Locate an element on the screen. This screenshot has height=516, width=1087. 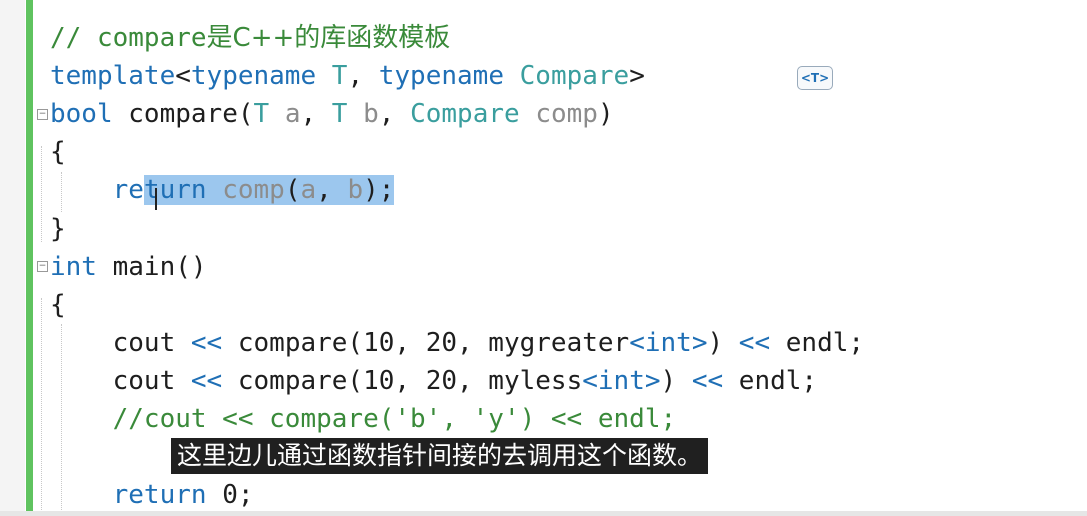
code-token: compare(10, 20, myless is located at coordinates (402, 380).